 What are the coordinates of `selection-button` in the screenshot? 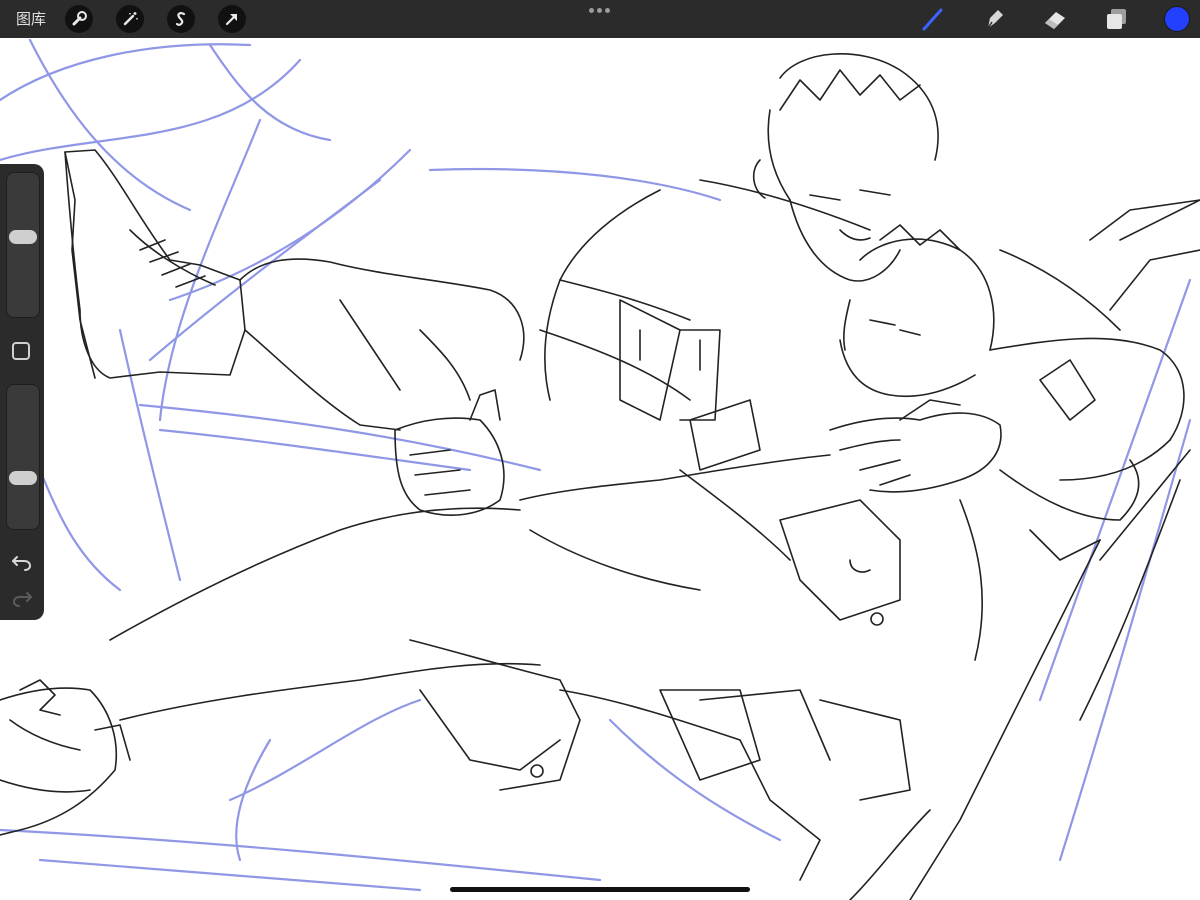 It's located at (181, 19).